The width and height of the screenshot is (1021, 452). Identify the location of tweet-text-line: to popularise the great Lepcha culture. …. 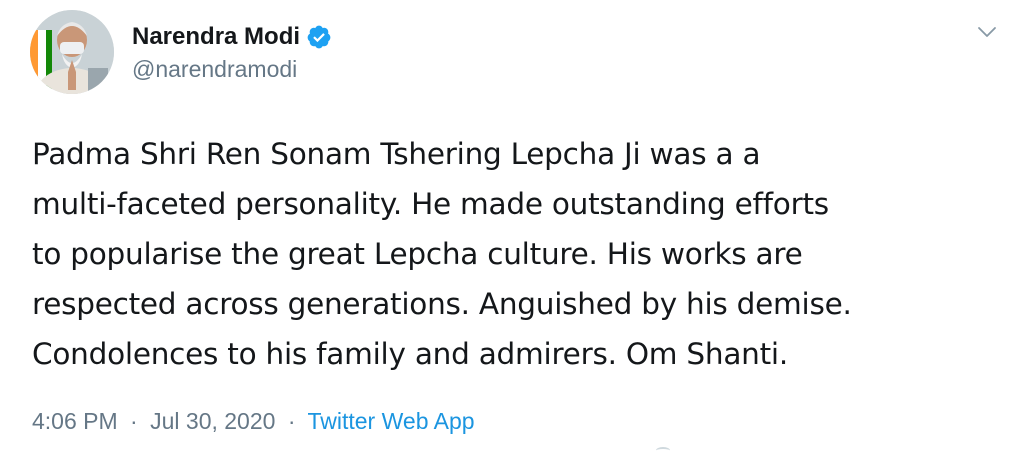
(417, 254).